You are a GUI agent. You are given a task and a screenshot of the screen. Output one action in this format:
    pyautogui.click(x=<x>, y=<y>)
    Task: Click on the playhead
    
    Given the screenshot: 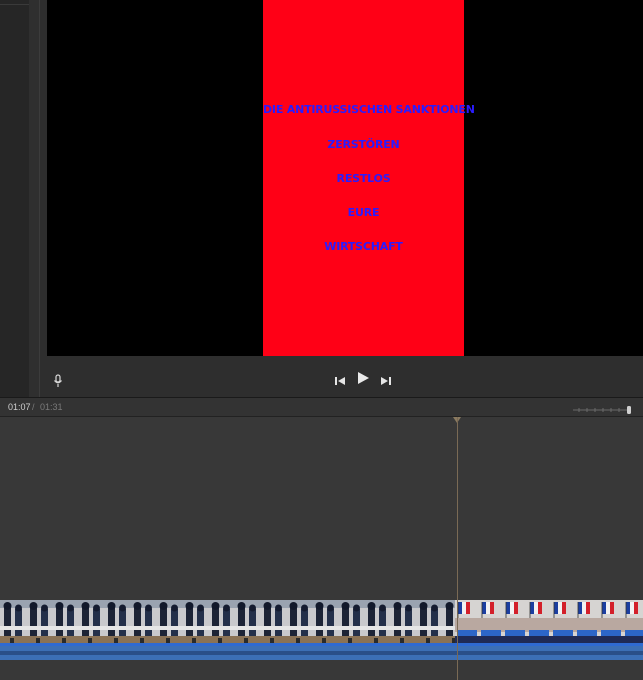 What is the action you would take?
    pyautogui.click(x=457, y=548)
    